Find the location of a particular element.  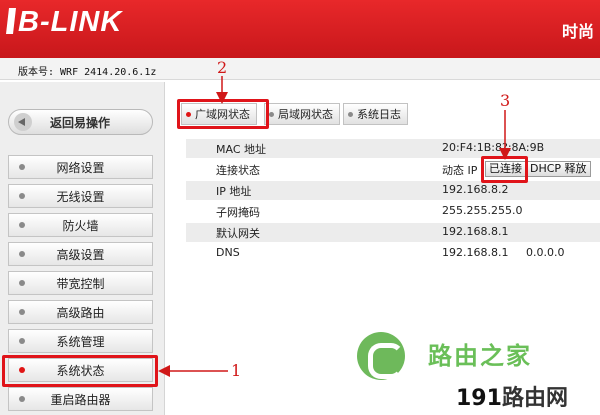

watermark-site-number: 191 is located at coordinates (479, 398).